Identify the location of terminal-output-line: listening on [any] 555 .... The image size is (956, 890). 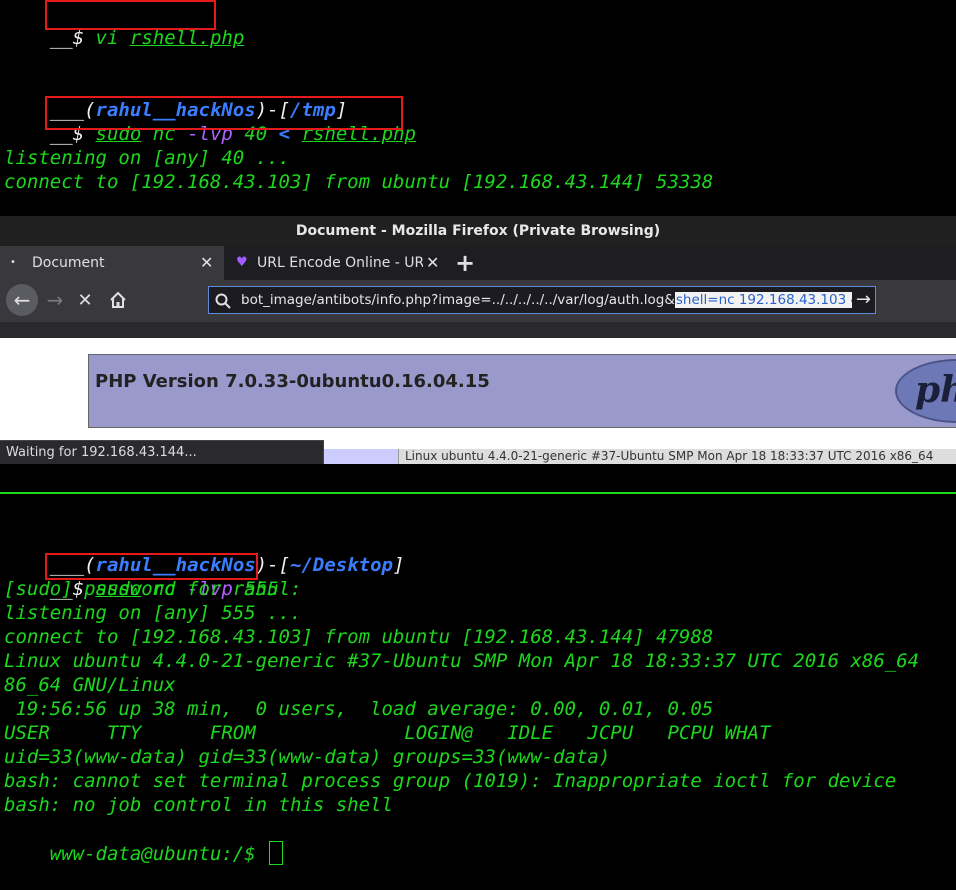
(153, 613).